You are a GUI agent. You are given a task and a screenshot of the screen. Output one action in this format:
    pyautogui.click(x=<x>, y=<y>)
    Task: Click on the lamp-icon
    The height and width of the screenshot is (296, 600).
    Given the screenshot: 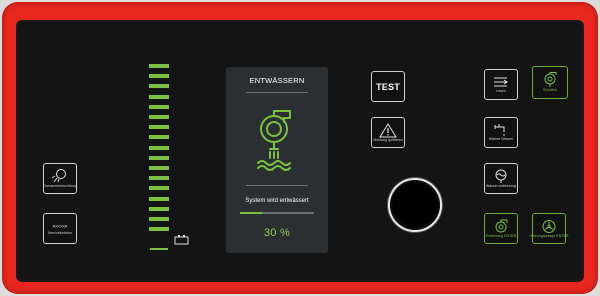 What is the action you would take?
    pyautogui.click(x=58, y=176)
    